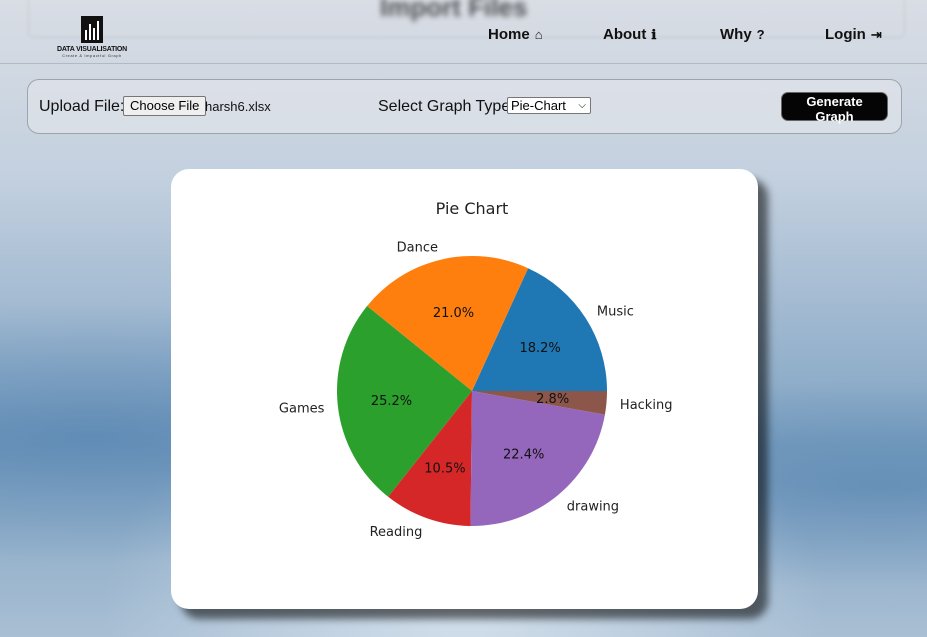  Describe the element at coordinates (552, 399) in the screenshot. I see `pie-pct-label-hacking: 2.8%` at that location.